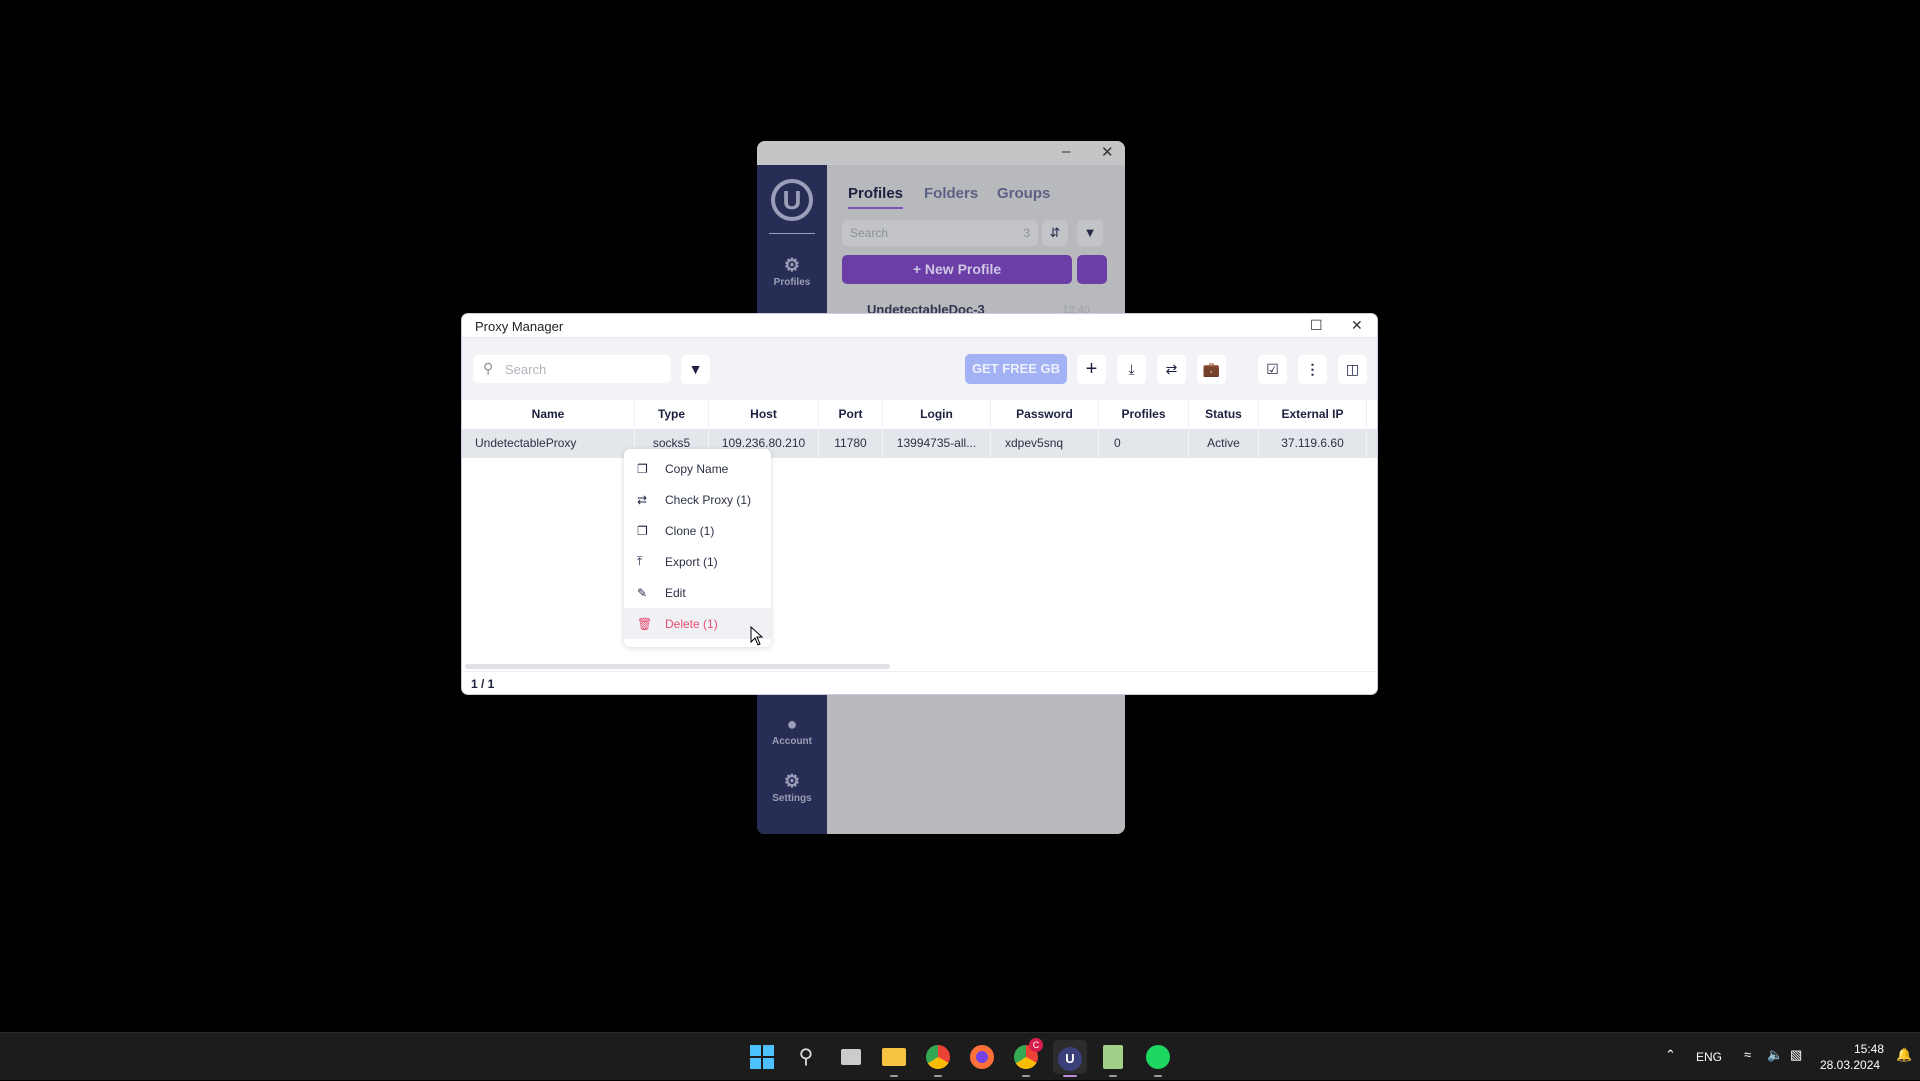 This screenshot has height=1081, width=1920. Describe the element at coordinates (1045, 443) in the screenshot. I see `cell-password: xdpev5snq` at that location.